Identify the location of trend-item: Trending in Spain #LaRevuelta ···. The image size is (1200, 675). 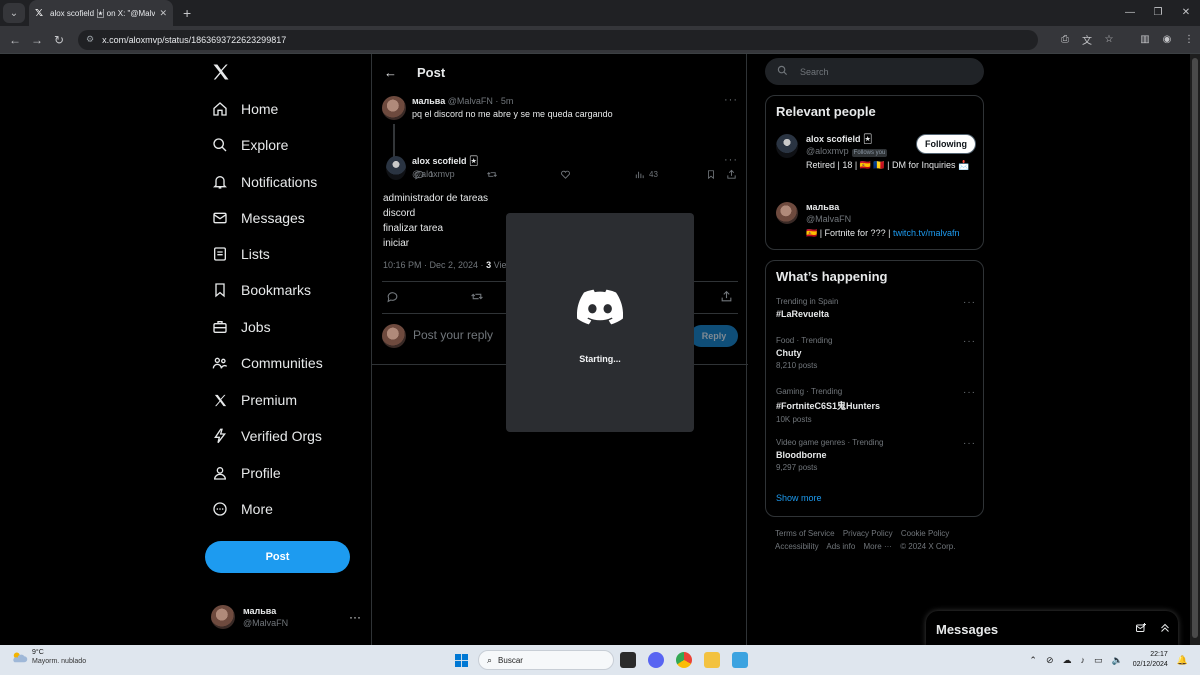
(876, 308).